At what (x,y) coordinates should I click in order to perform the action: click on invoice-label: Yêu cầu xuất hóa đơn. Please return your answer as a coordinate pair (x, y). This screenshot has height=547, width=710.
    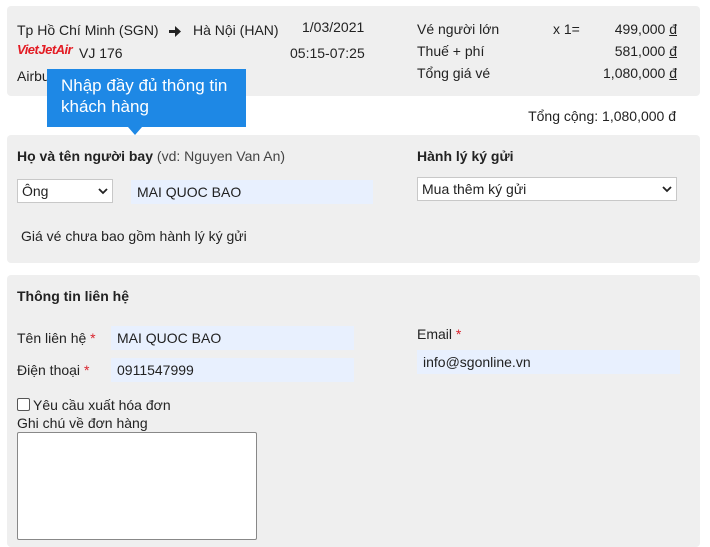
    Looking at the image, I should click on (102, 405).